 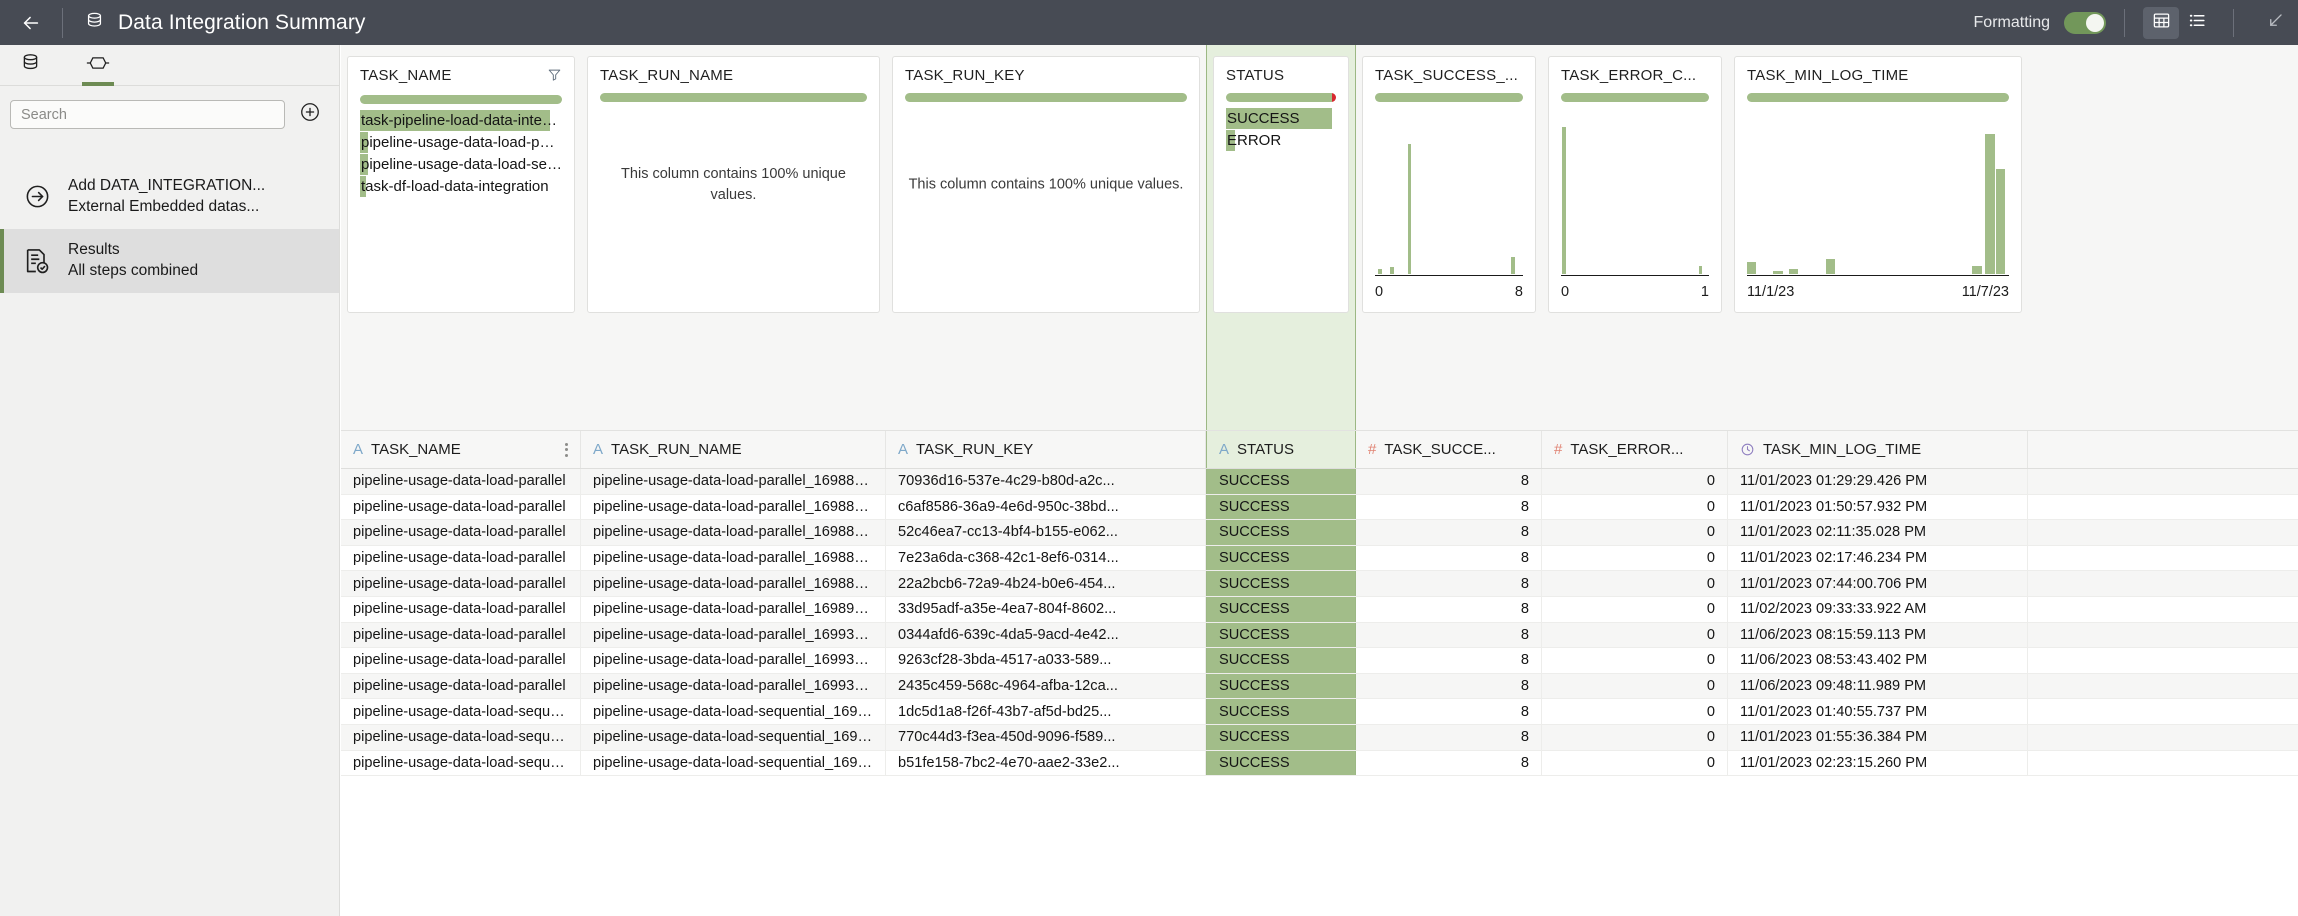 I want to click on table-cell: 11/01/2023 02:11:35.028 PM, so click(x=1878, y=532).